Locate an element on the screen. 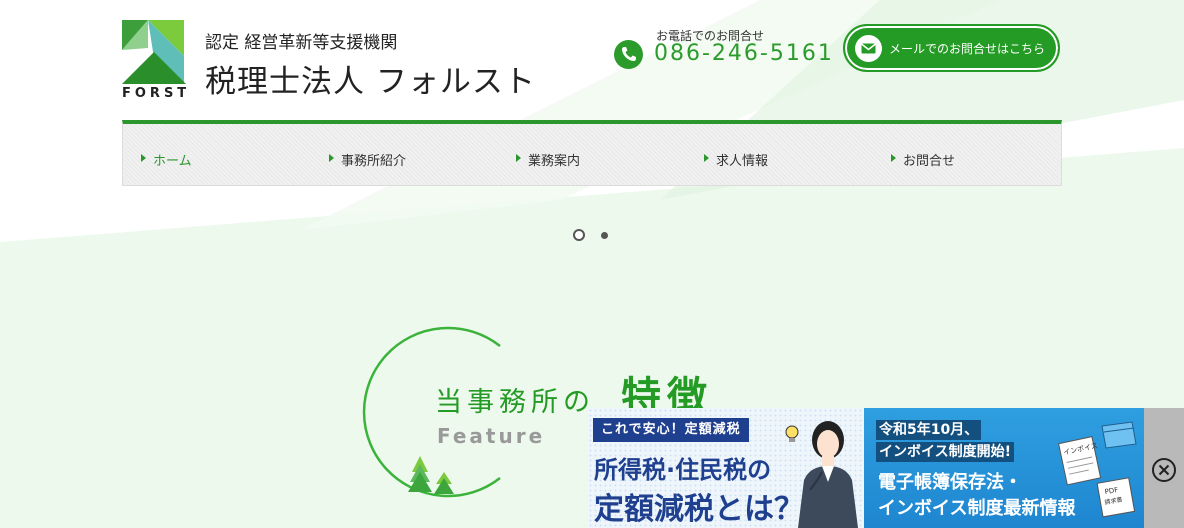 Image resolution: width=1184 pixels, height=528 pixels. banner-tax-reduction: これで安心！定額減税 所得税·住民税の 定額減税とは？ is located at coordinates (726, 468).